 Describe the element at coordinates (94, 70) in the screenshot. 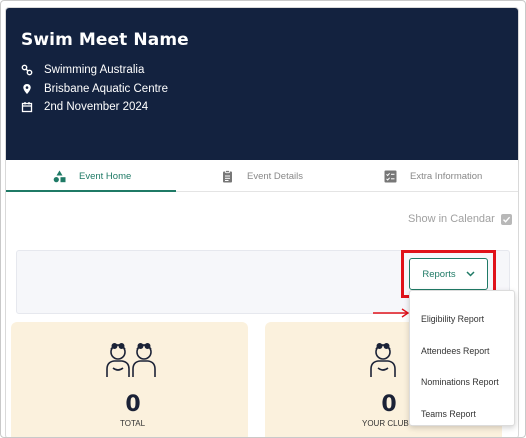

I see `event-organisation: Swimming Australia` at that location.